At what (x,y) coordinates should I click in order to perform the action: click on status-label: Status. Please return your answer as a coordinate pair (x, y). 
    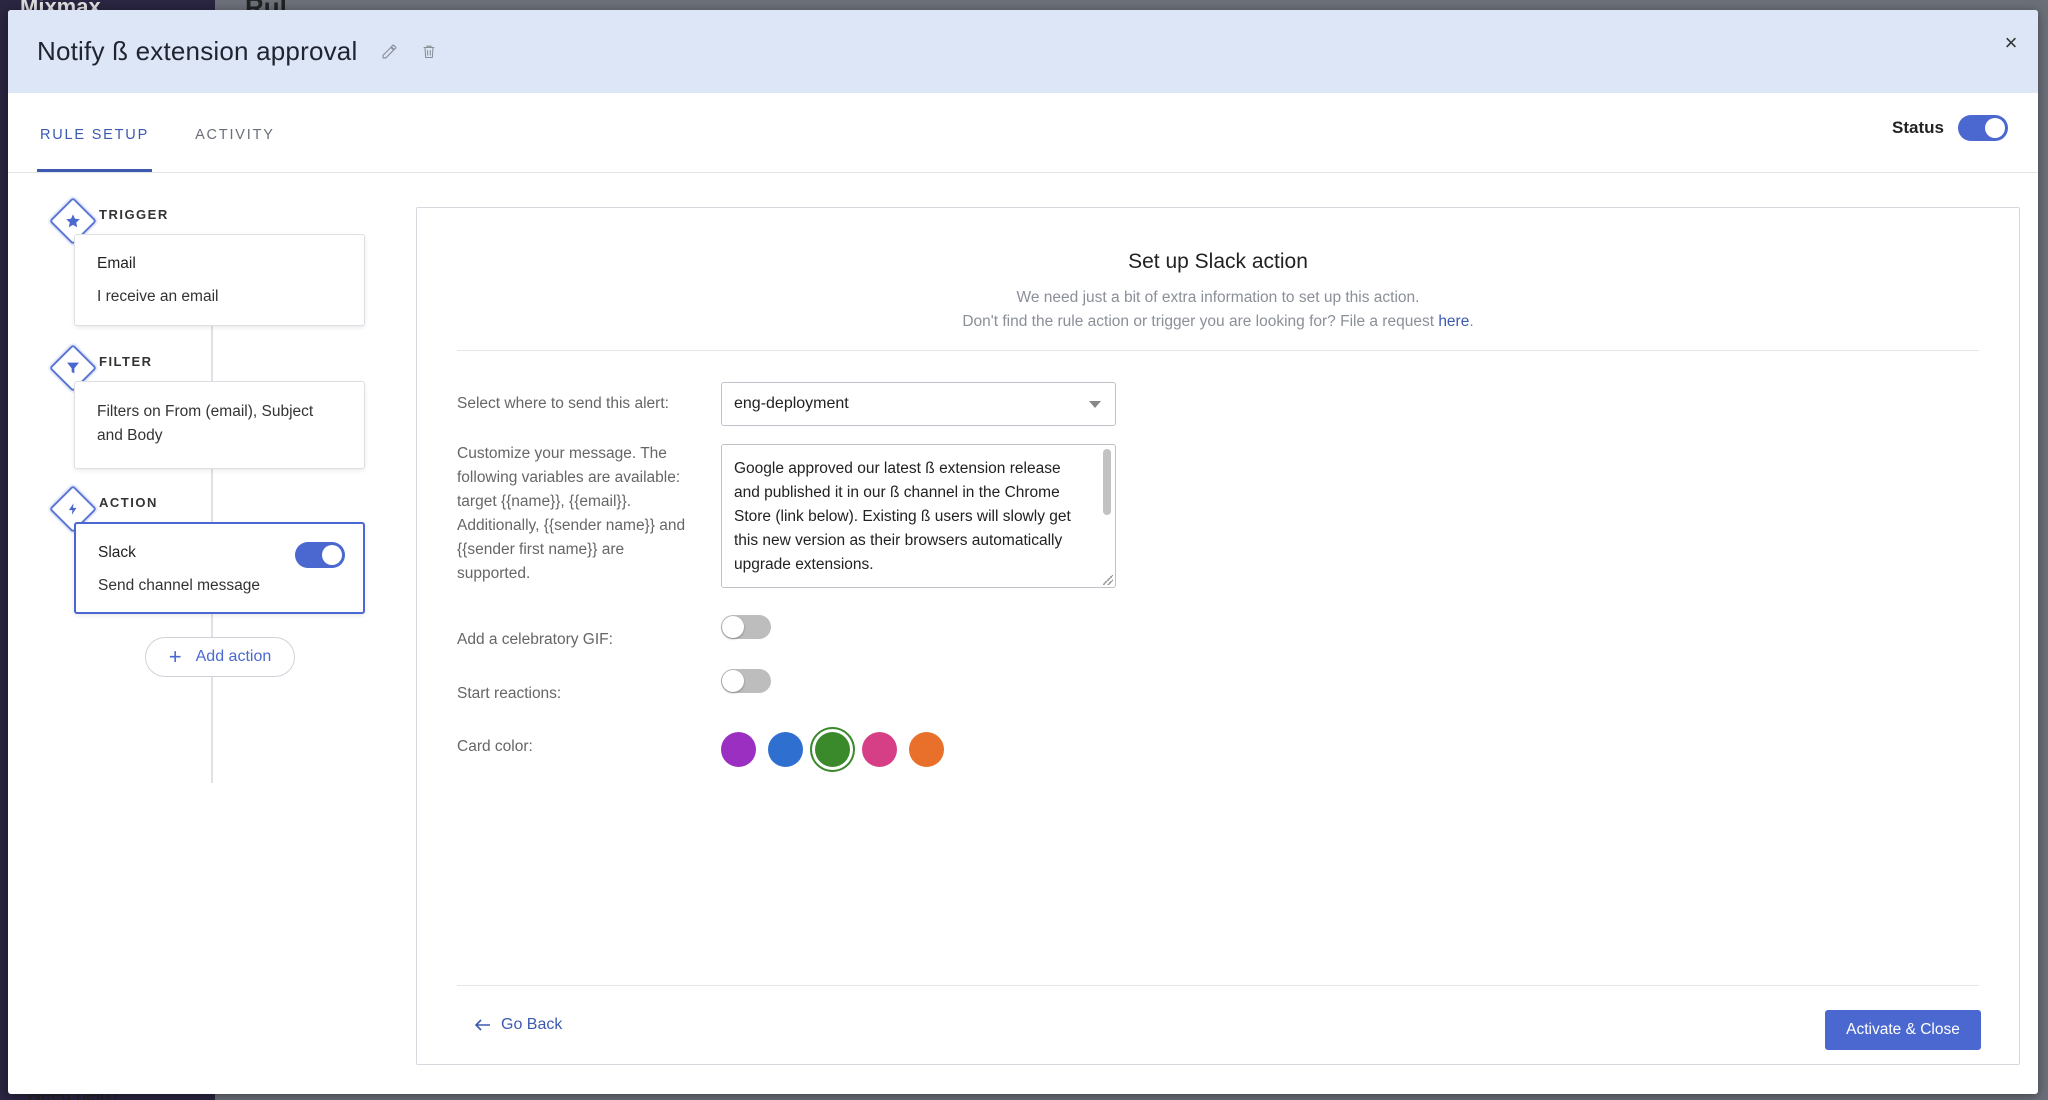
    Looking at the image, I should click on (1918, 127).